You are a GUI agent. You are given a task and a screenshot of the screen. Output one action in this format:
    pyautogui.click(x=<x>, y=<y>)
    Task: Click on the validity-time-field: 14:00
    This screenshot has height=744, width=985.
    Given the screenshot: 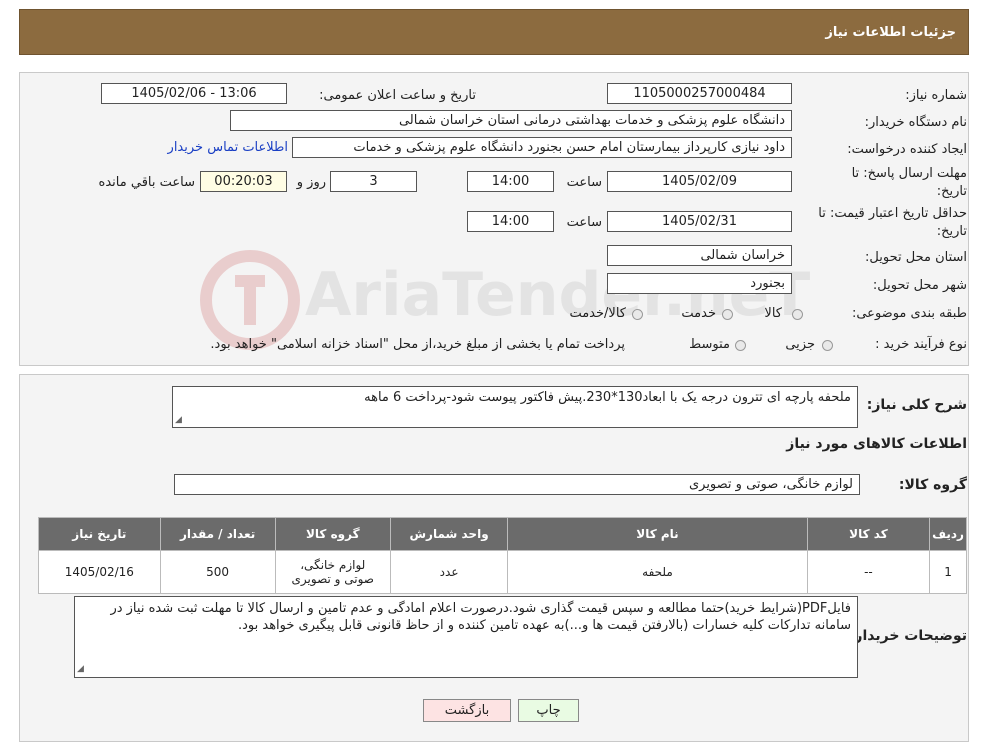 What is the action you would take?
    pyautogui.click(x=510, y=221)
    